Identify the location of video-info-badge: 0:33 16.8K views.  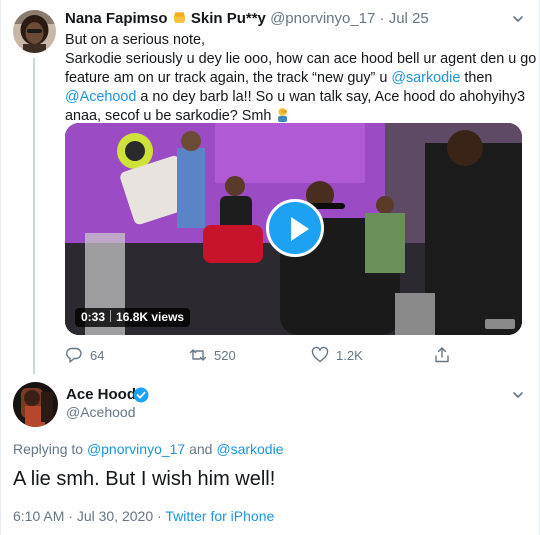
(133, 317).